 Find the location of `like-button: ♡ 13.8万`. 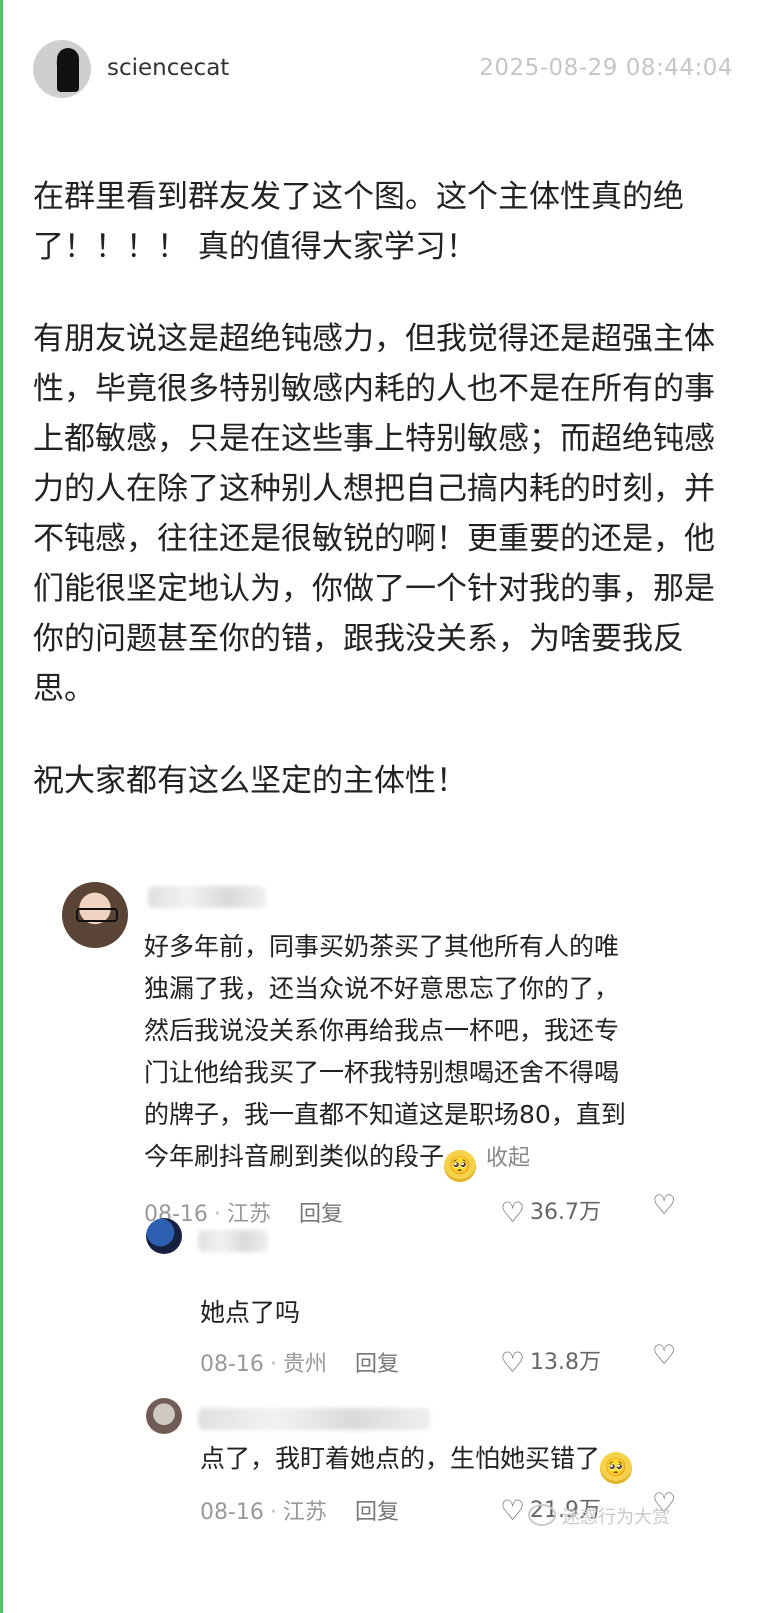

like-button: ♡ 13.8万 is located at coordinates (550, 1361).